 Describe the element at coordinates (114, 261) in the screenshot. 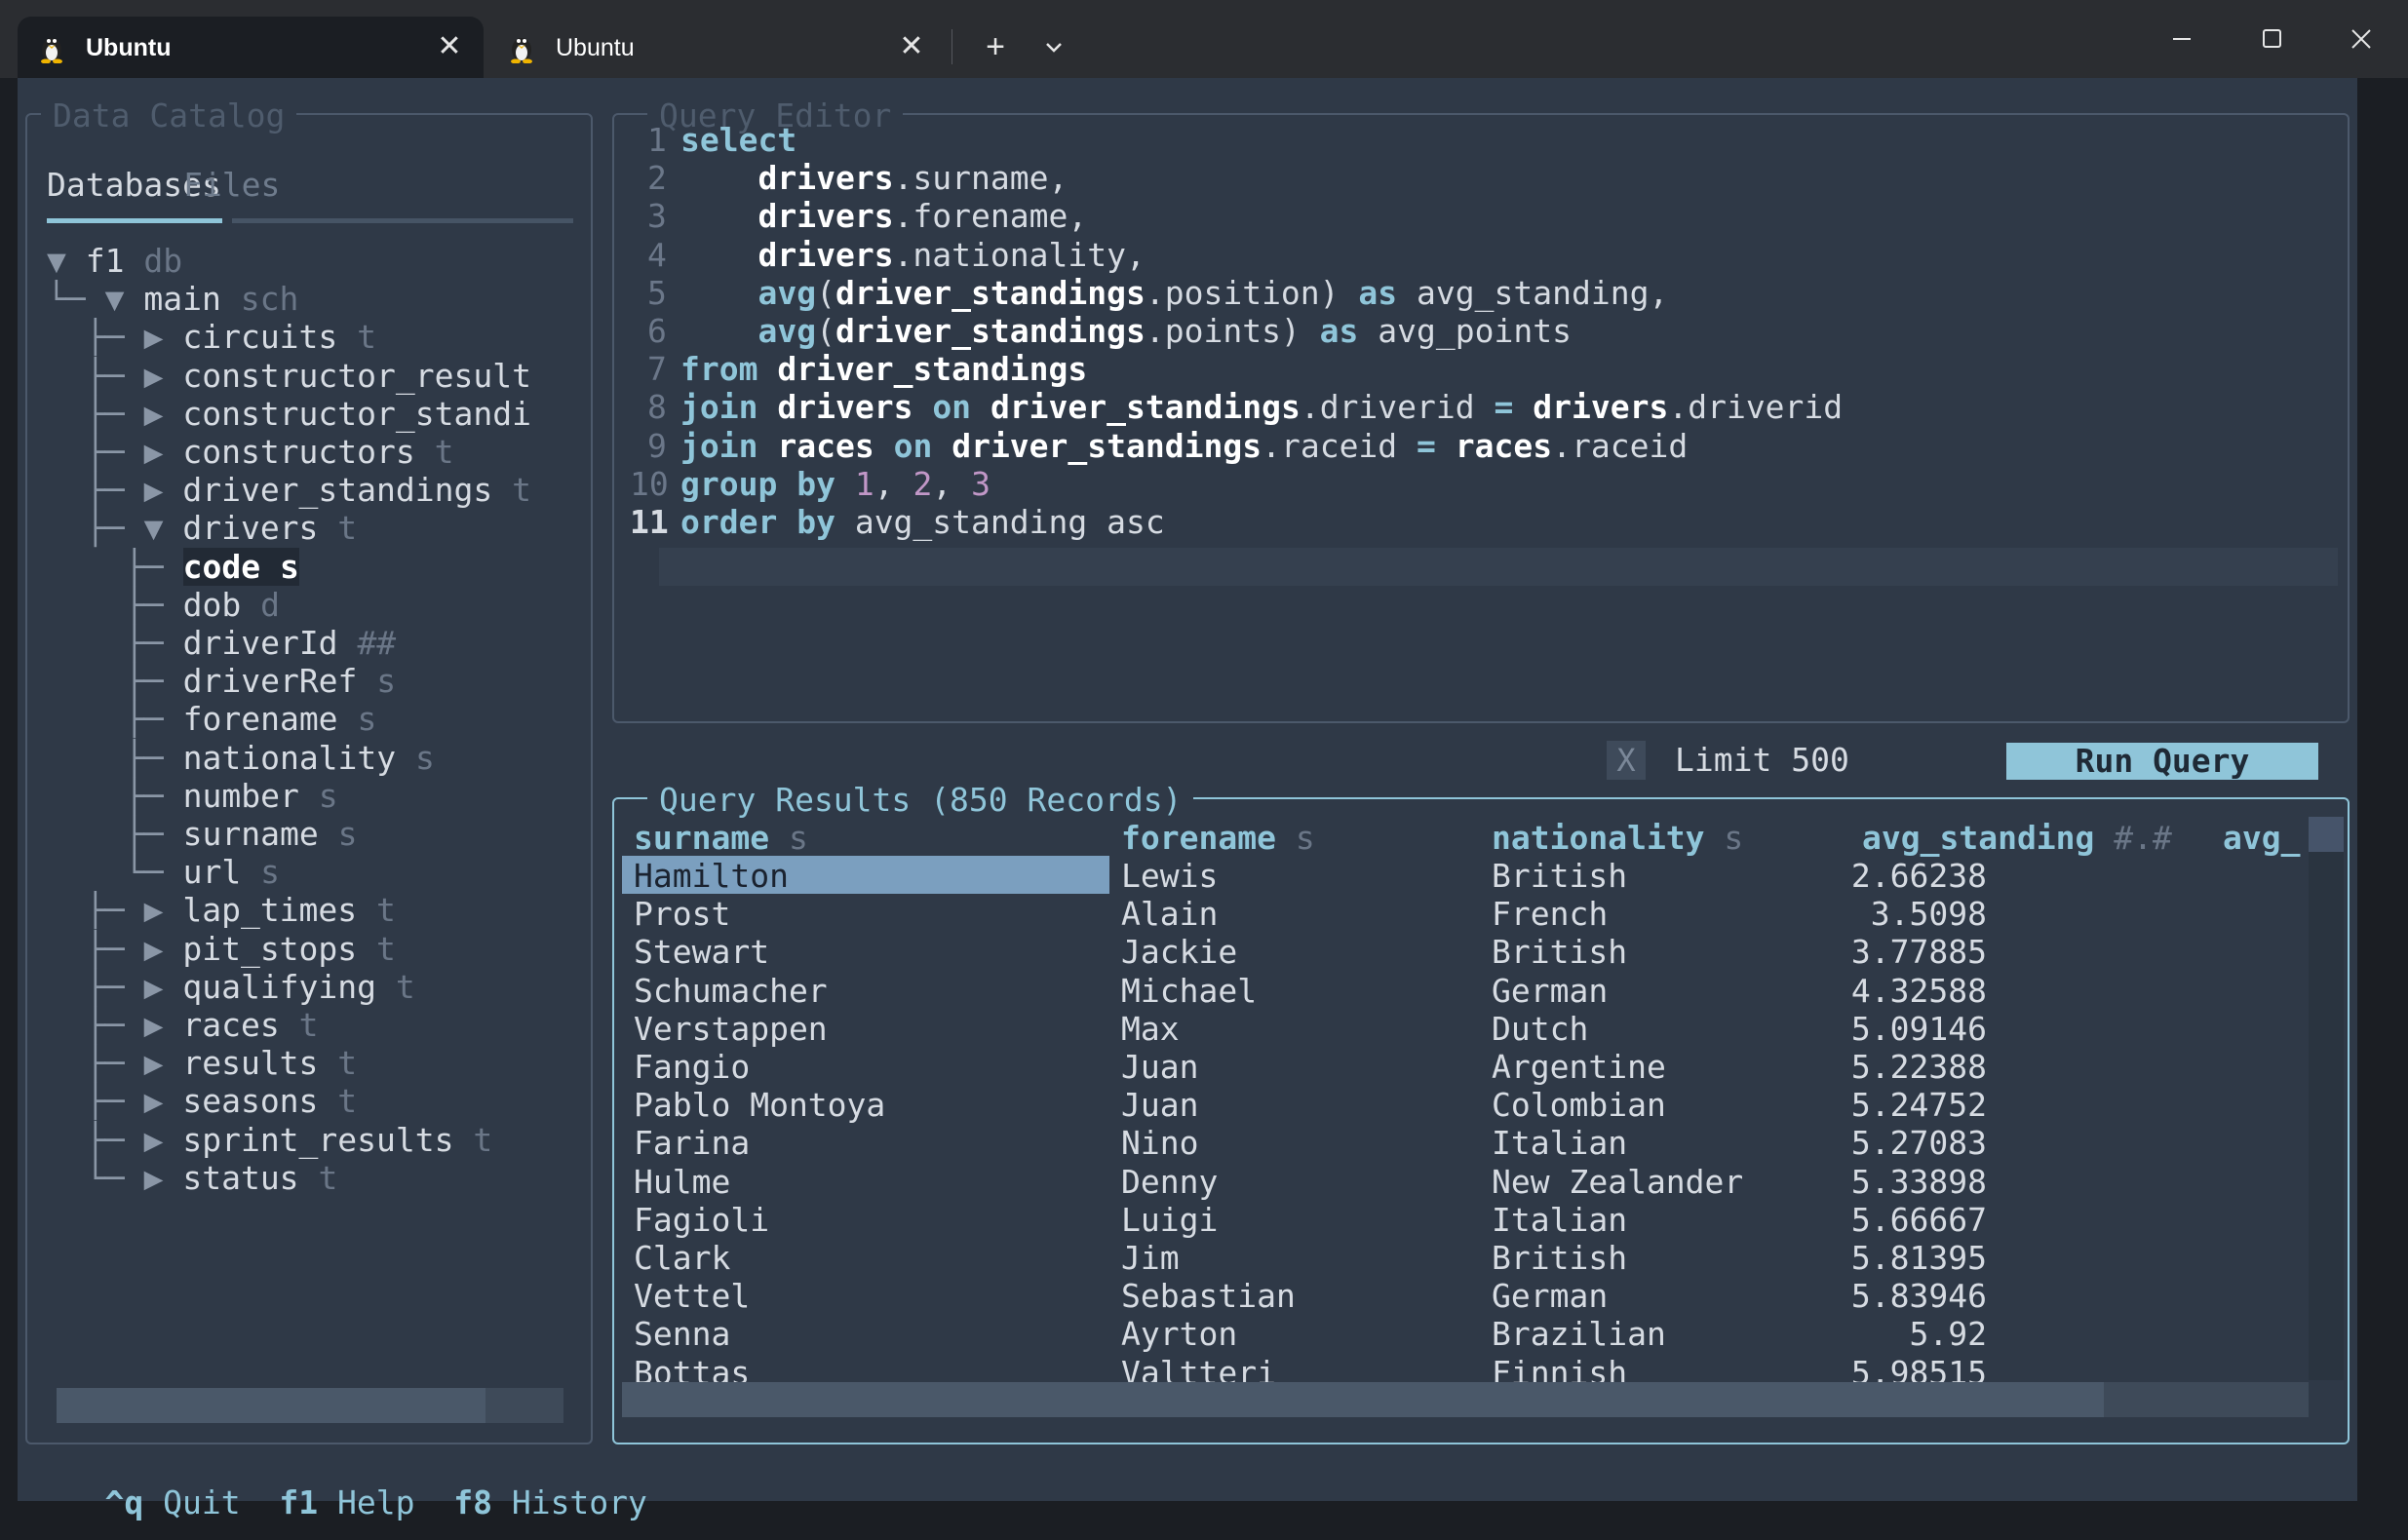

I see `tree-item-f1: ▼ f1 db` at that location.